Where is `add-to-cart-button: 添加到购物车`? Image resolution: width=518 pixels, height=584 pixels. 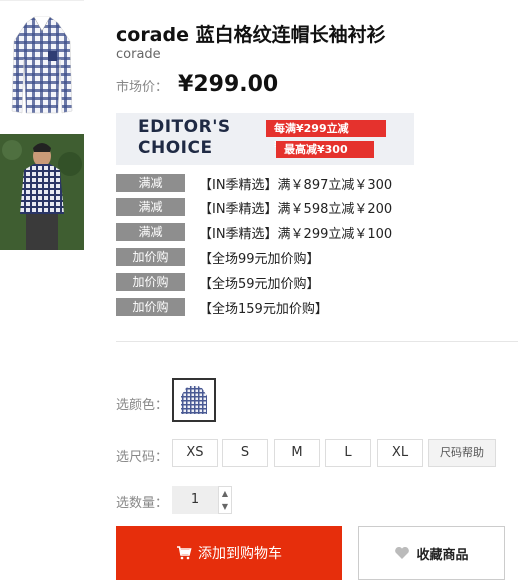 add-to-cart-button: 添加到购物车 is located at coordinates (229, 553).